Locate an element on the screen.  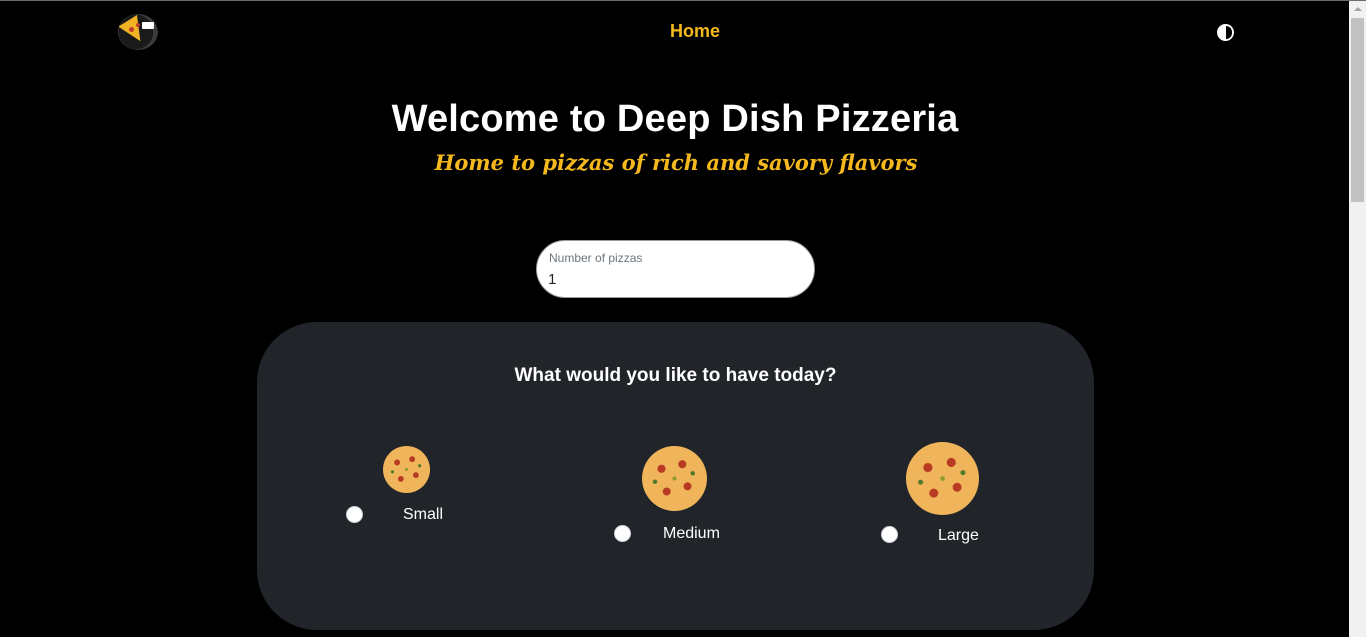
navbar: Home is located at coordinates (674, 32).